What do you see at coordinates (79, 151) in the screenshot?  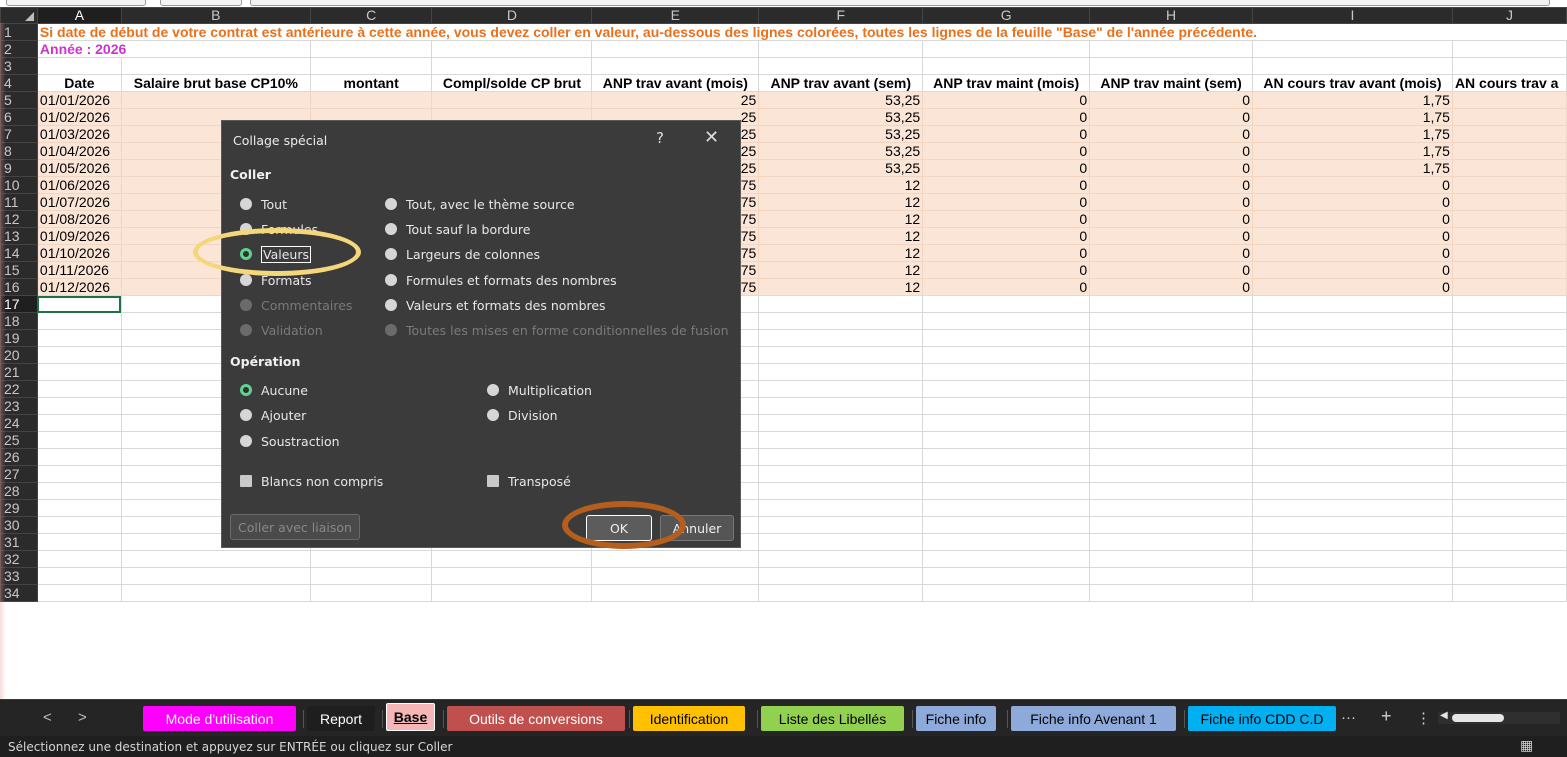 I see `date-cell: 01/04/2026` at bounding box center [79, 151].